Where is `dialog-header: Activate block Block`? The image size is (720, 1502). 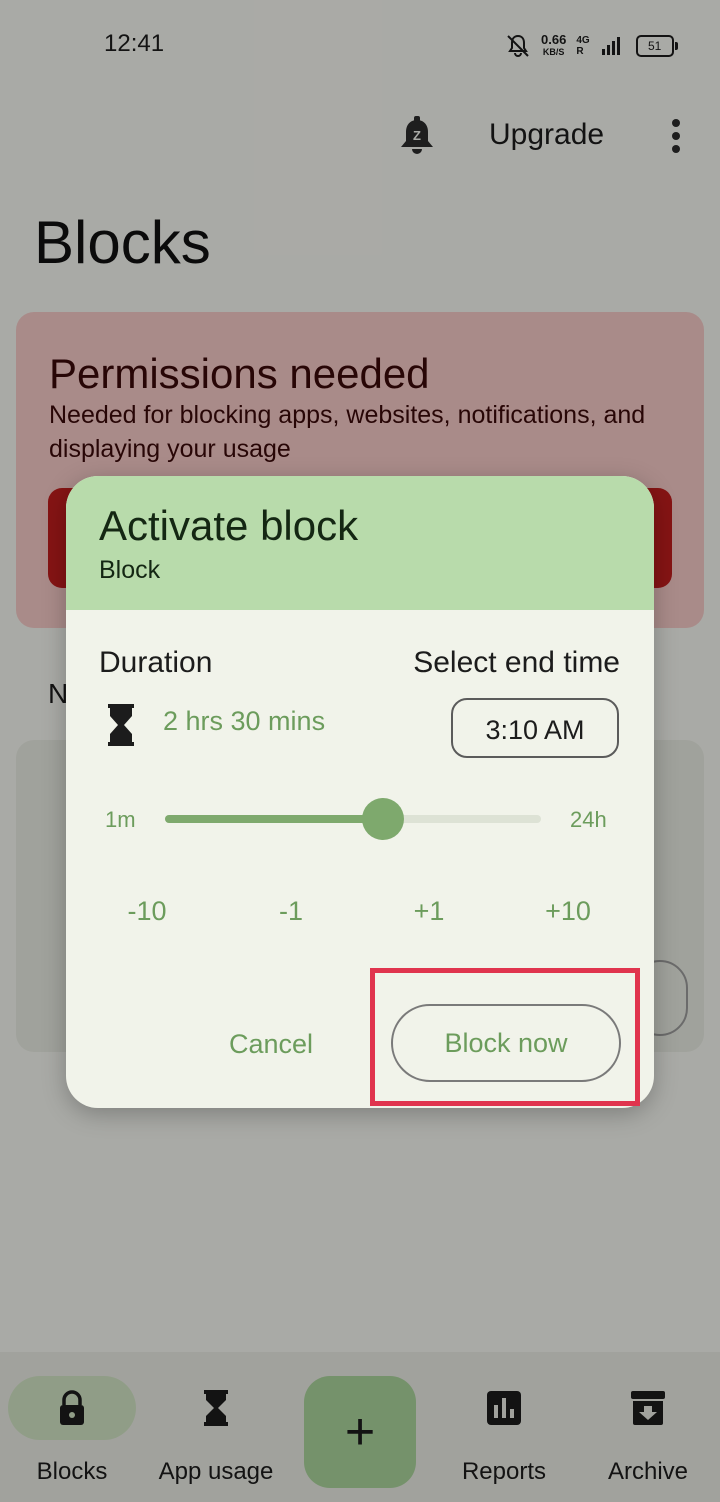 dialog-header: Activate block Block is located at coordinates (360, 543).